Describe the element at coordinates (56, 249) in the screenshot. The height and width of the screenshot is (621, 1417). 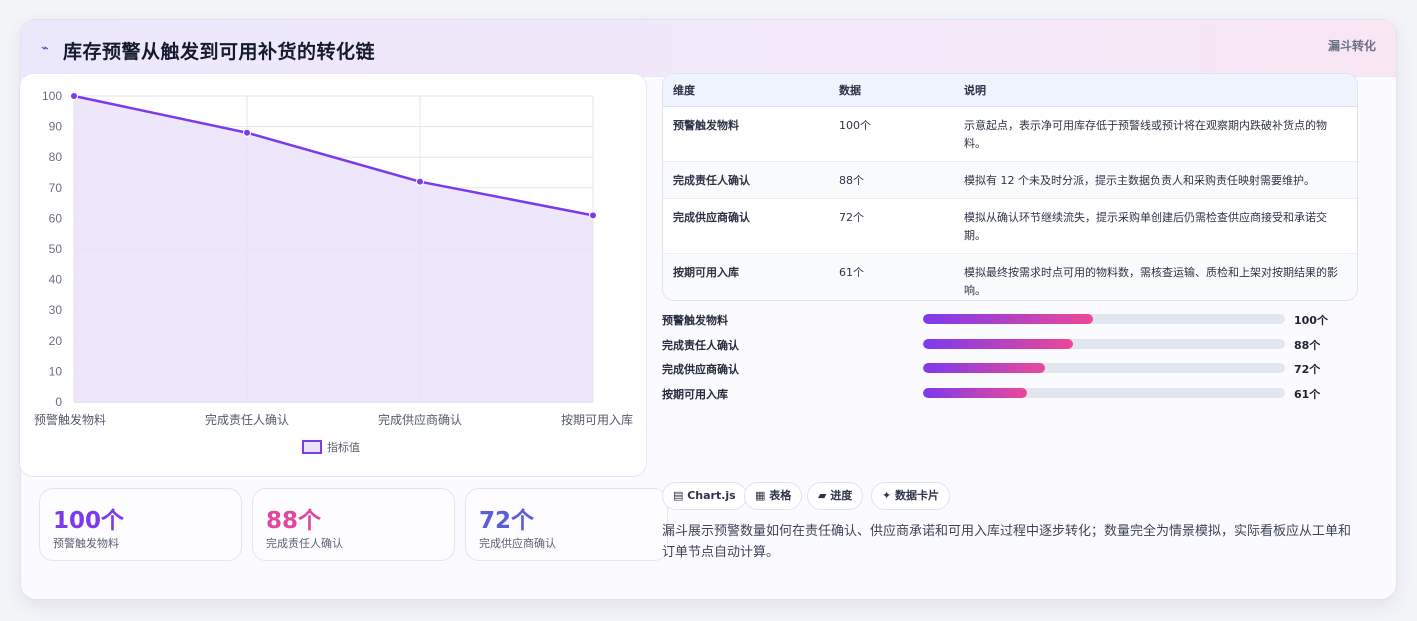
I see `y-tick-label: 50` at that location.